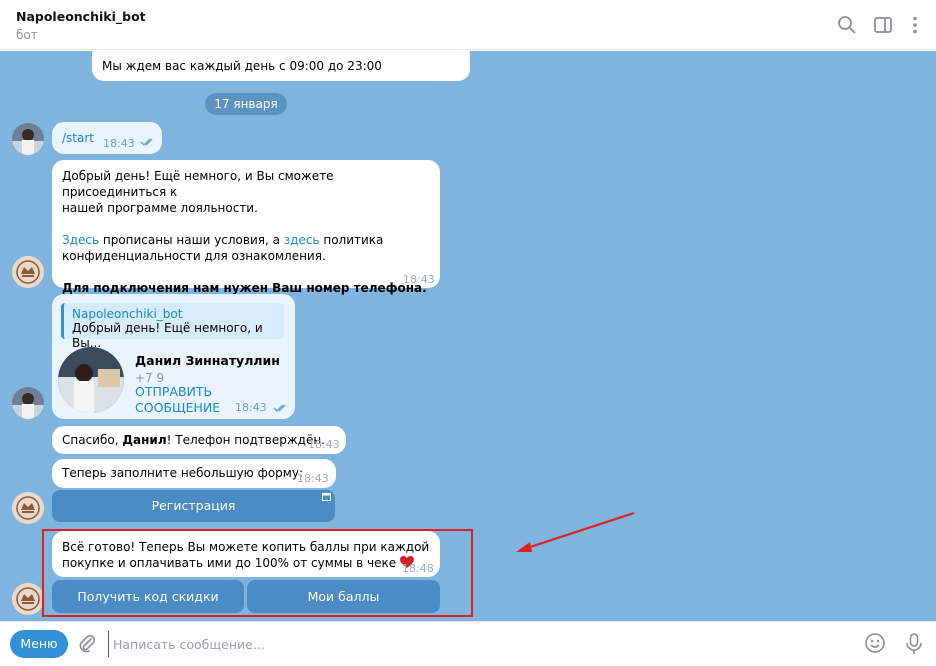 The height and width of the screenshot is (666, 936). What do you see at coordinates (78, 138) in the screenshot?
I see `message-text: /start` at bounding box center [78, 138].